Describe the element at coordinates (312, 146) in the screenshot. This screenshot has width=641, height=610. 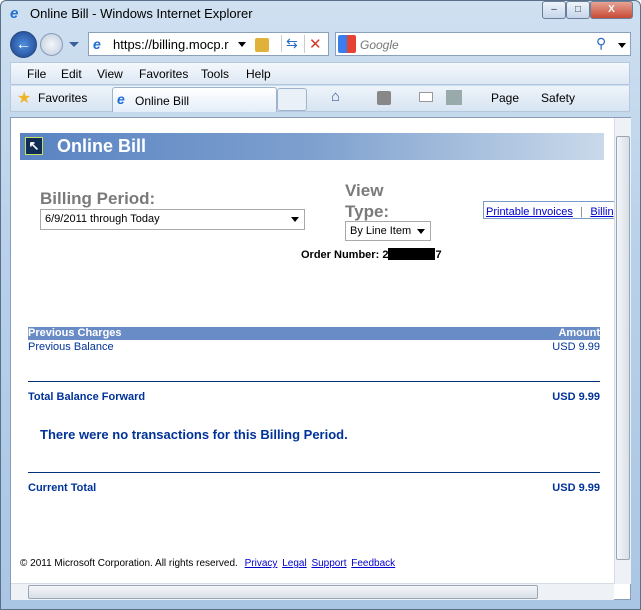
I see `banner: ↖ Online Bill` at that location.